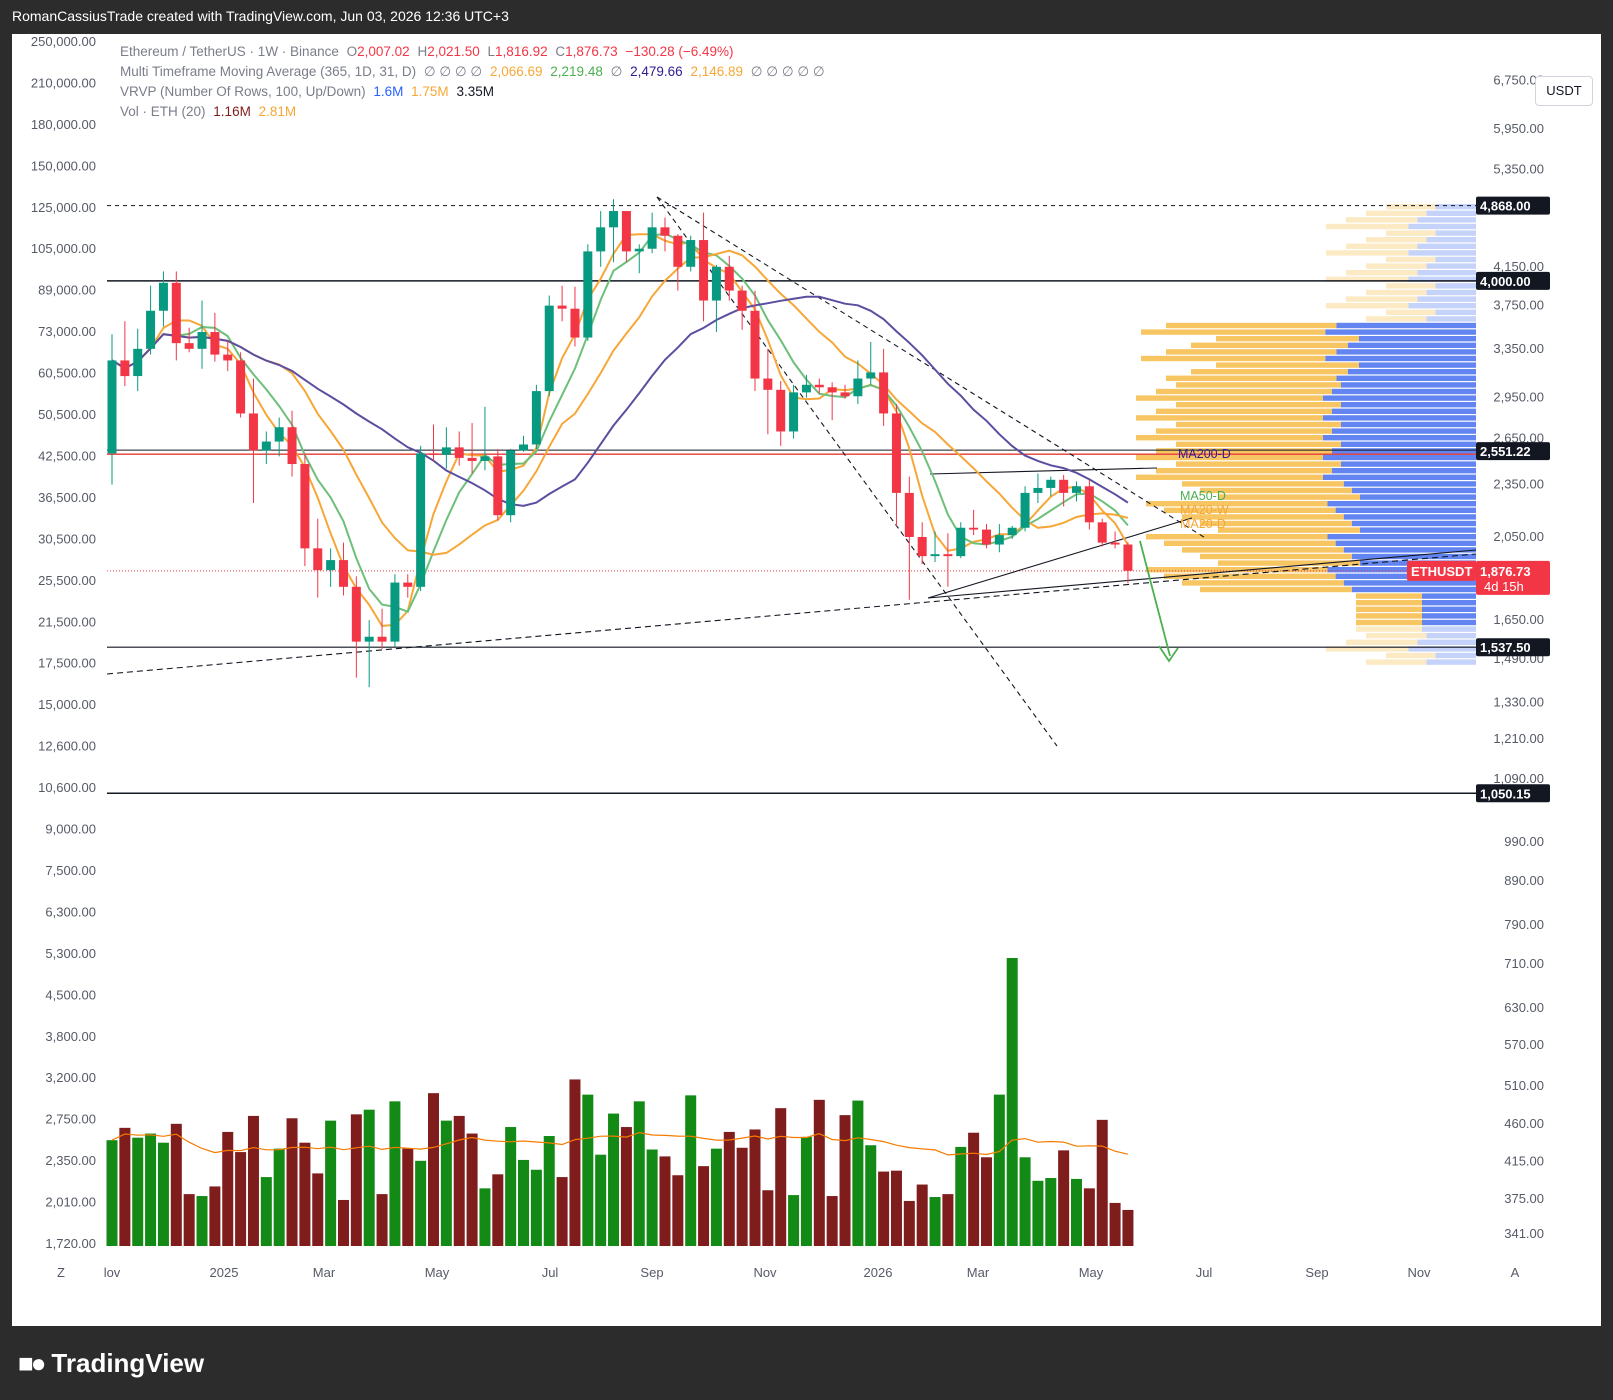  What do you see at coordinates (1505, 571) in the screenshot?
I see `last-price-tag: 1,876.73` at bounding box center [1505, 571].